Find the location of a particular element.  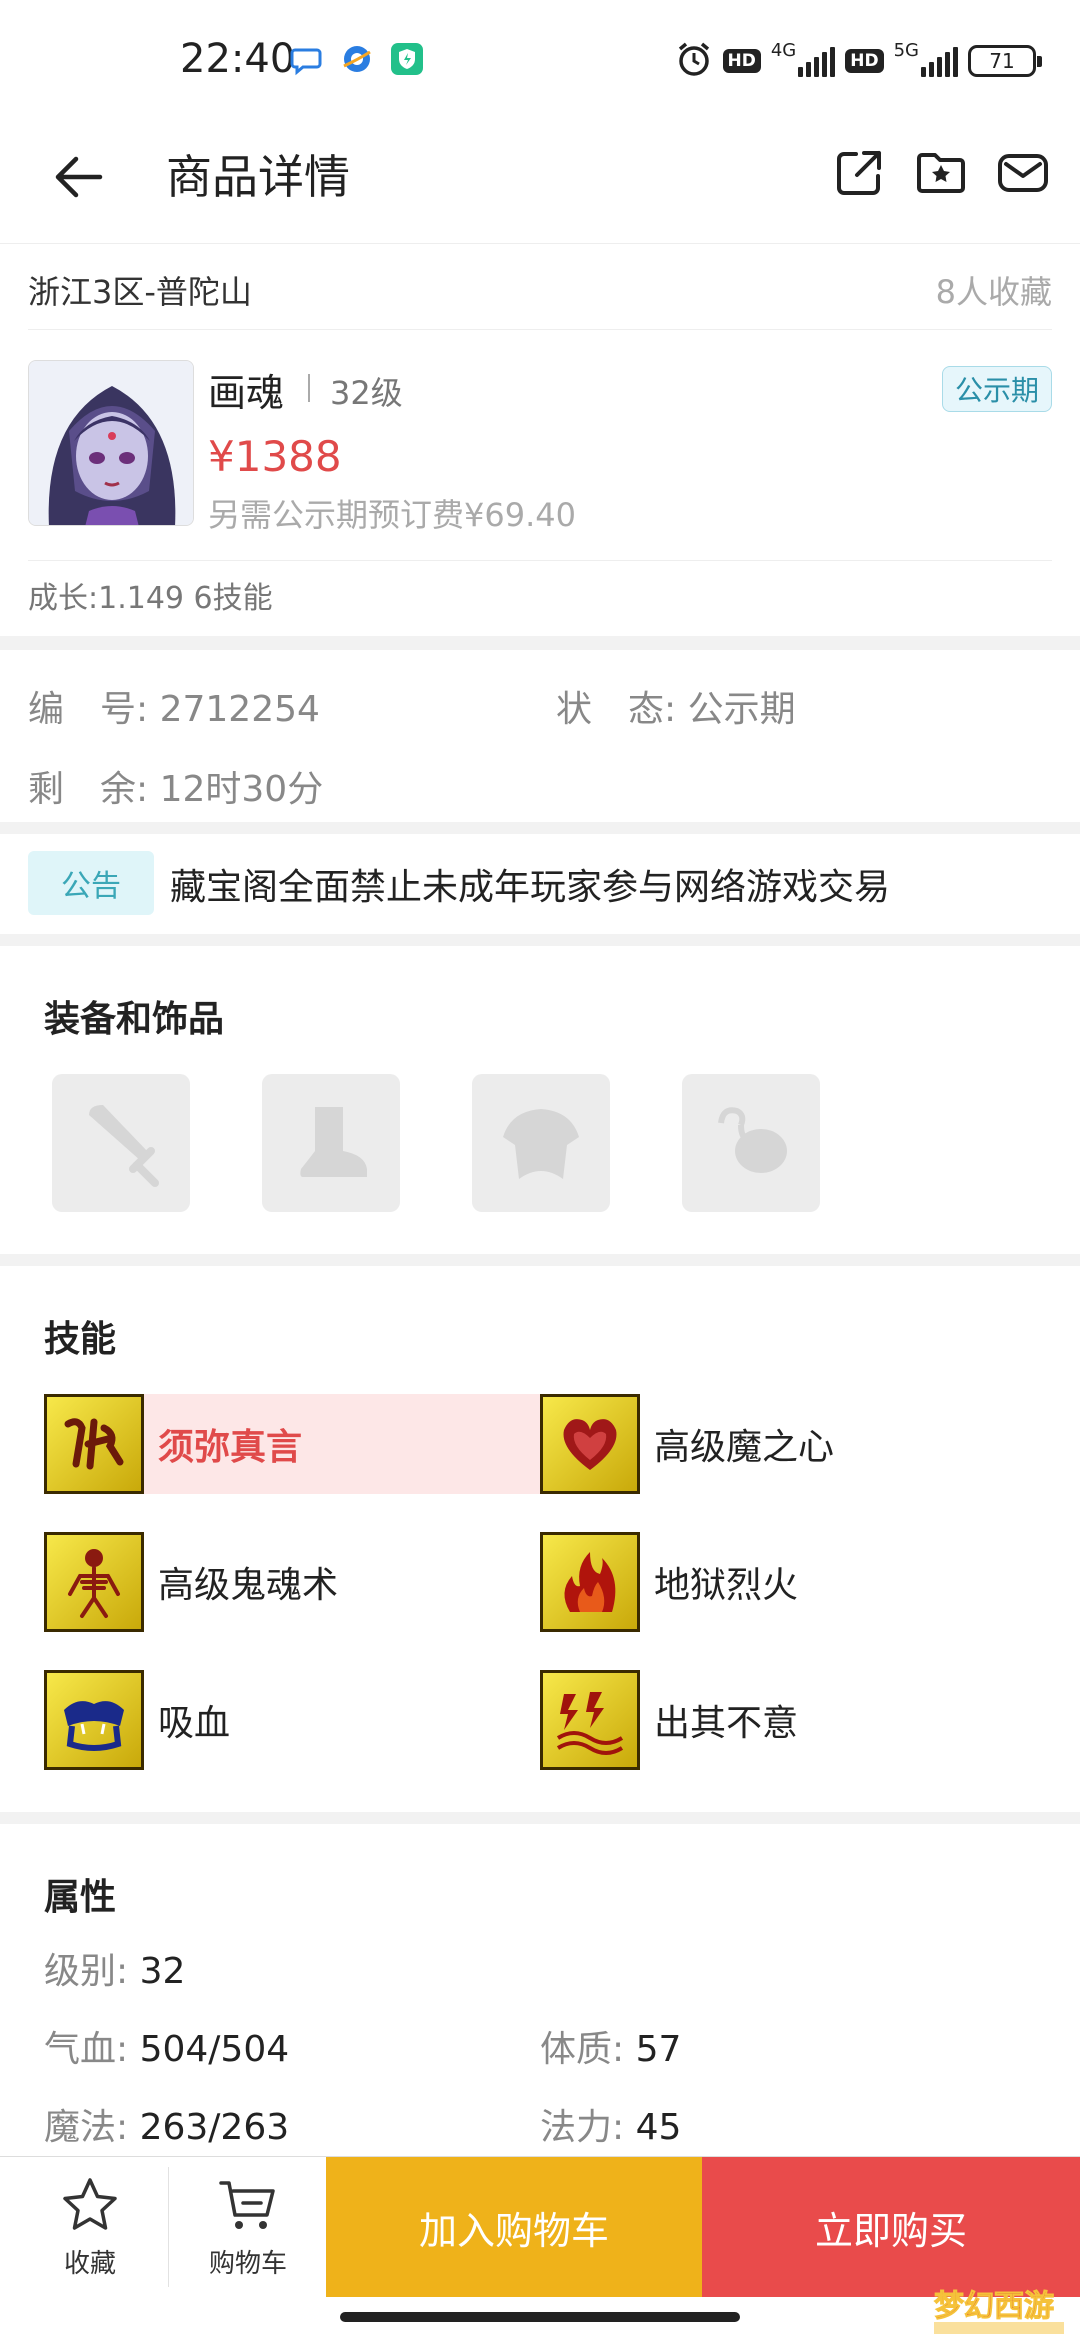

page-title: 商品详情 is located at coordinates (258, 177).